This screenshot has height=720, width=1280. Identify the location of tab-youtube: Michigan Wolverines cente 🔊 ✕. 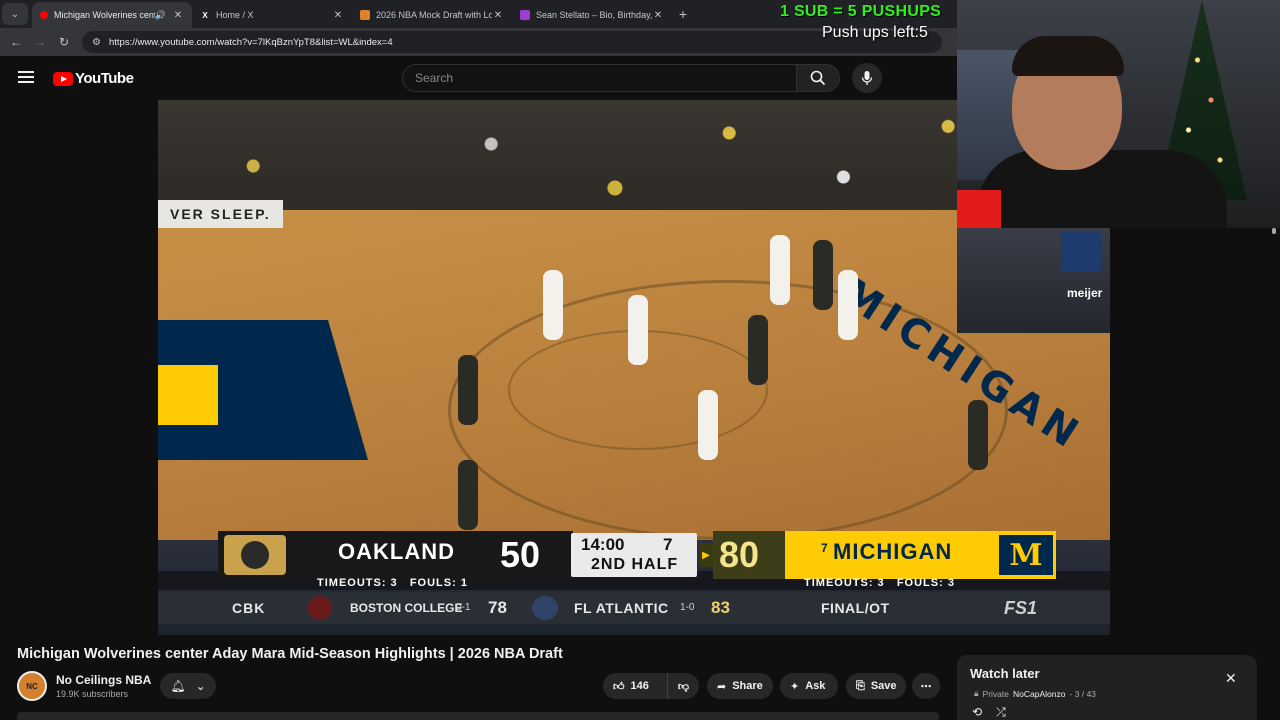
(112, 15).